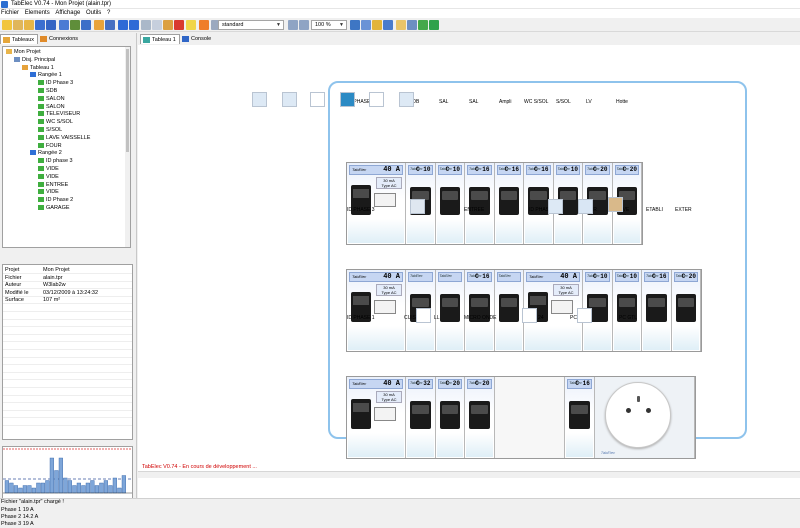 The image size is (800, 528). Describe the element at coordinates (109, 12) in the screenshot. I see `menu-help: ?` at that location.